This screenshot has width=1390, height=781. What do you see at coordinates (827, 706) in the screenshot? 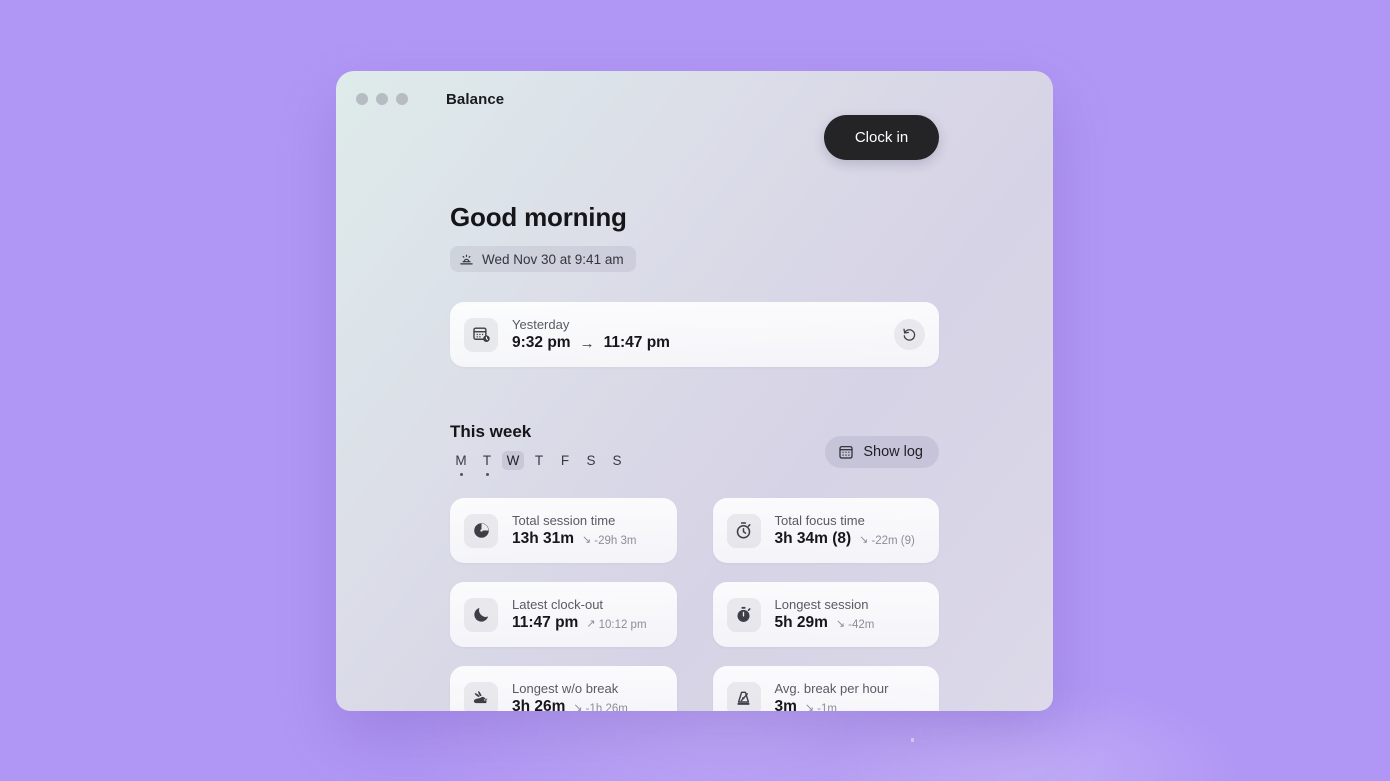
I see `delta-value: -1m` at bounding box center [827, 706].